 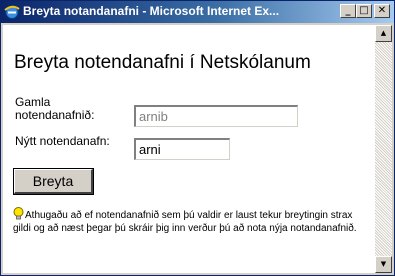 I want to click on minimize-icon: _, so click(x=348, y=10).